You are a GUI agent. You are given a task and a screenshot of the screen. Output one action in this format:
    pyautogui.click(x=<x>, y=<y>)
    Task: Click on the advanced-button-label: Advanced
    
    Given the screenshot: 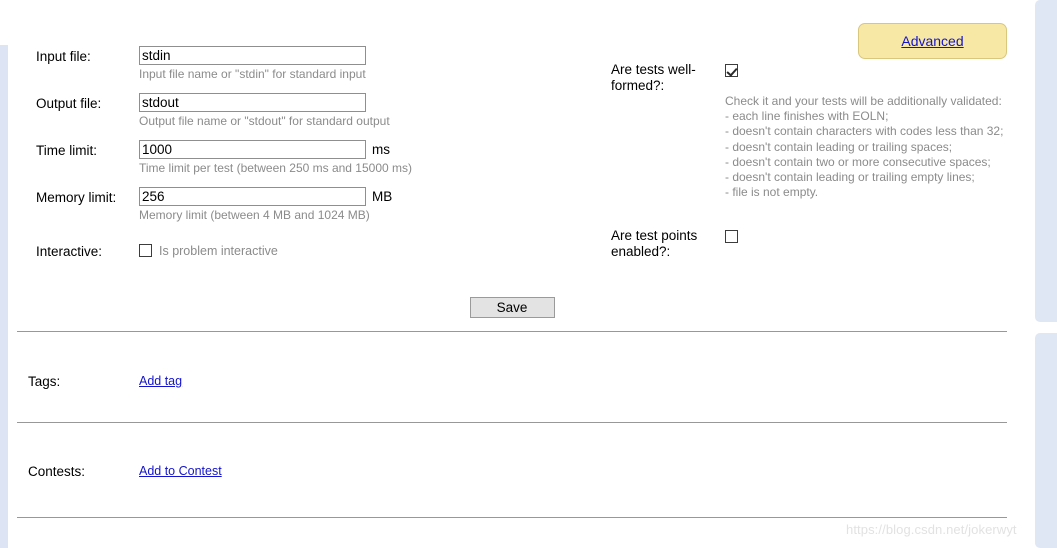 What is the action you would take?
    pyautogui.click(x=932, y=41)
    